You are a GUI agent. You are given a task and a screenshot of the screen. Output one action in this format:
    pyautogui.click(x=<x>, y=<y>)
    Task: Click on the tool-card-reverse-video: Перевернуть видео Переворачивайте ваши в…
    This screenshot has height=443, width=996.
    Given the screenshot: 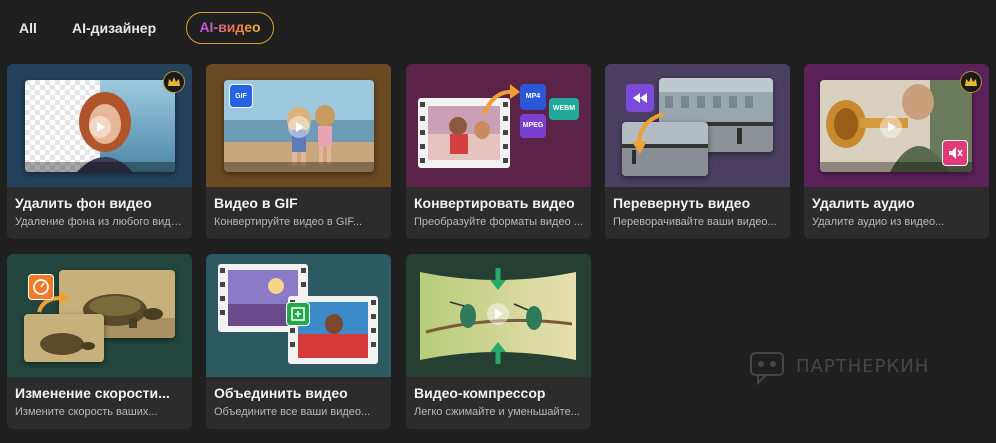 What is the action you would take?
    pyautogui.click(x=697, y=151)
    